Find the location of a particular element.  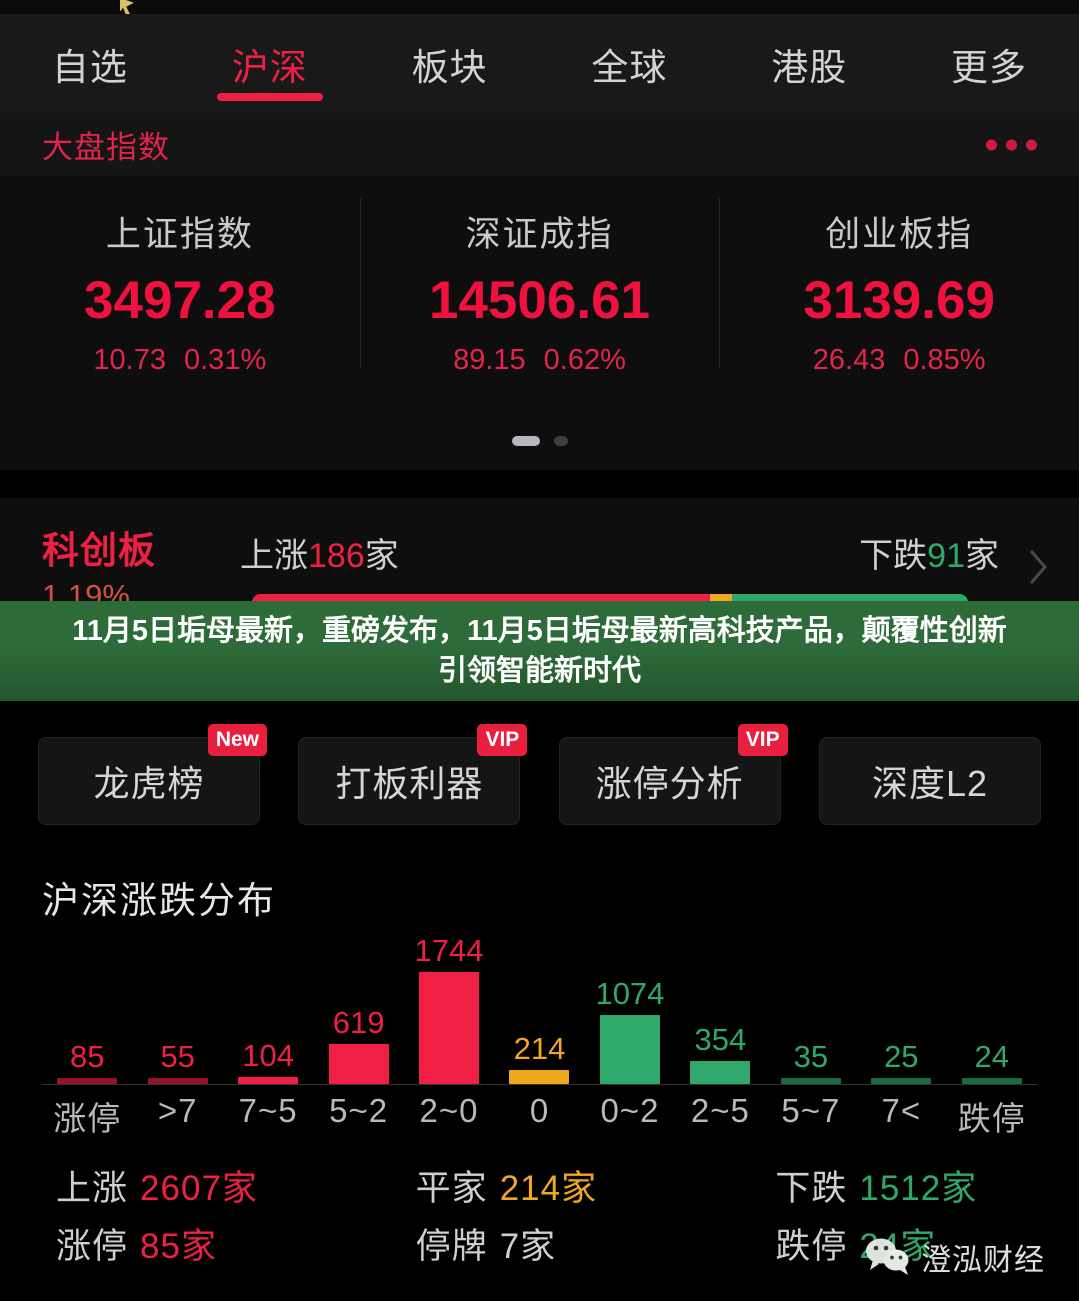

index-card-change-abs: 26.43 is located at coordinates (849, 359).